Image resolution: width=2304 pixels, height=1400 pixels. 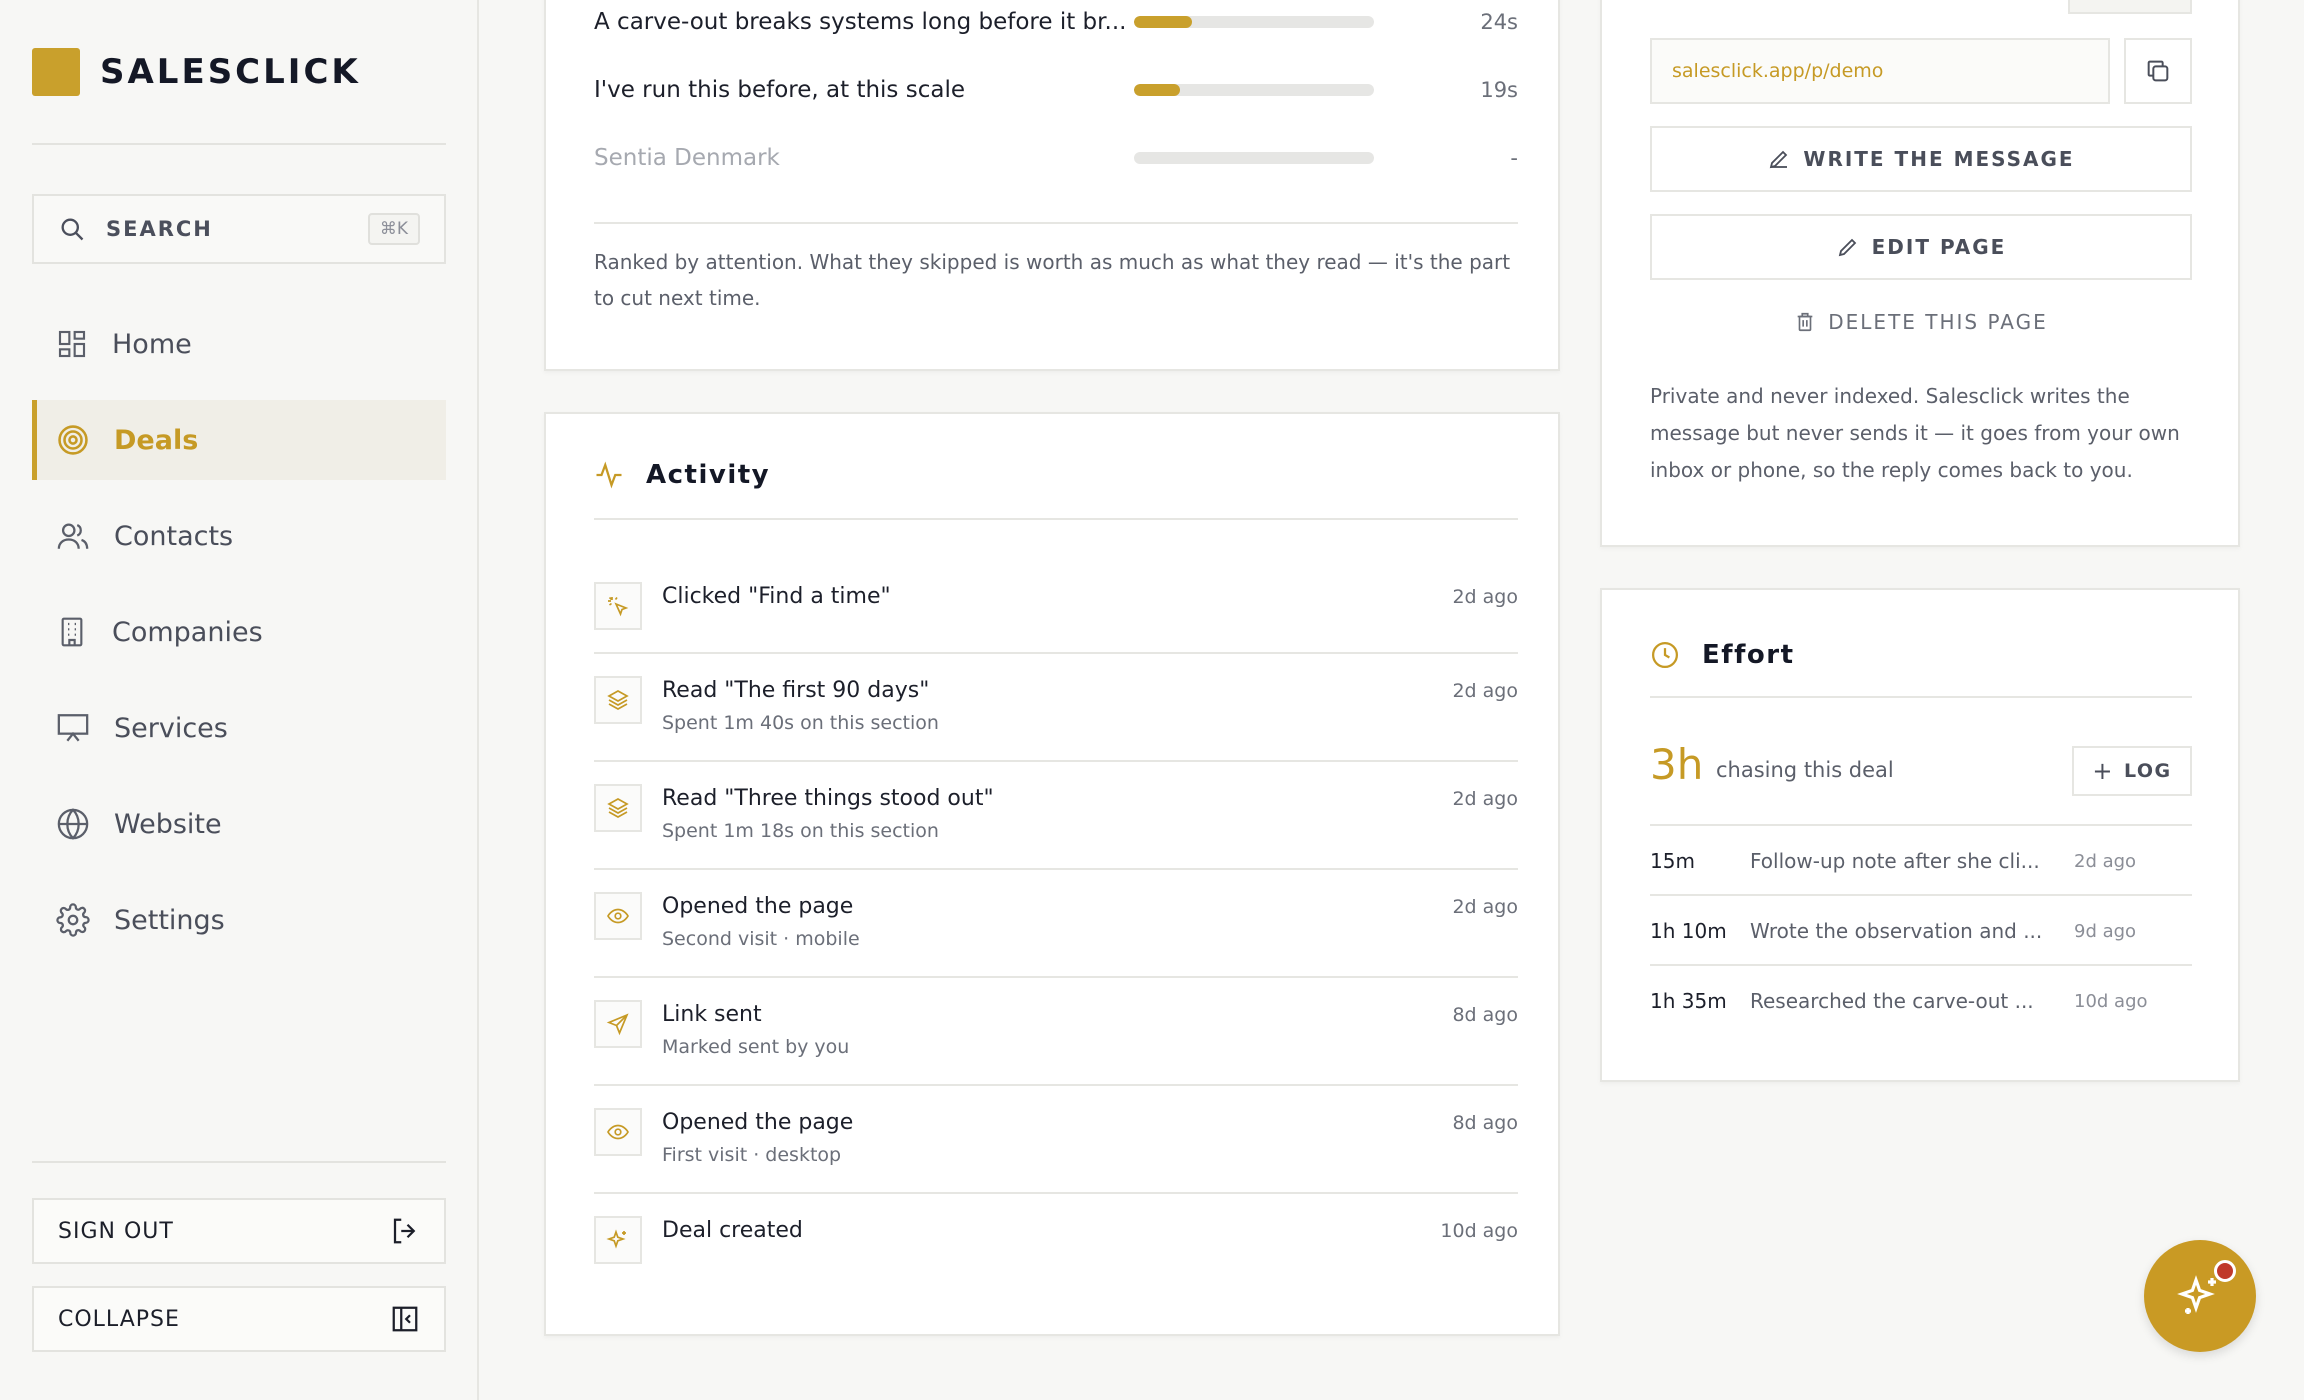 What do you see at coordinates (168, 824) in the screenshot?
I see `nav-label: Website` at bounding box center [168, 824].